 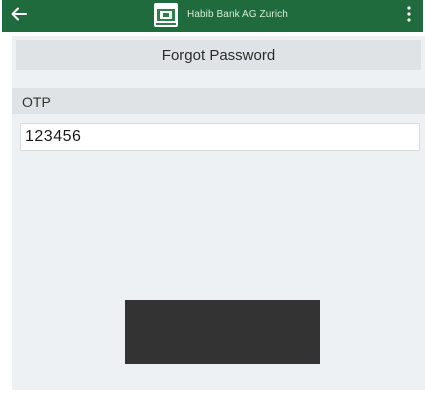 I want to click on app-bar: Habib Bank AG Zurich, so click(x=212, y=16).